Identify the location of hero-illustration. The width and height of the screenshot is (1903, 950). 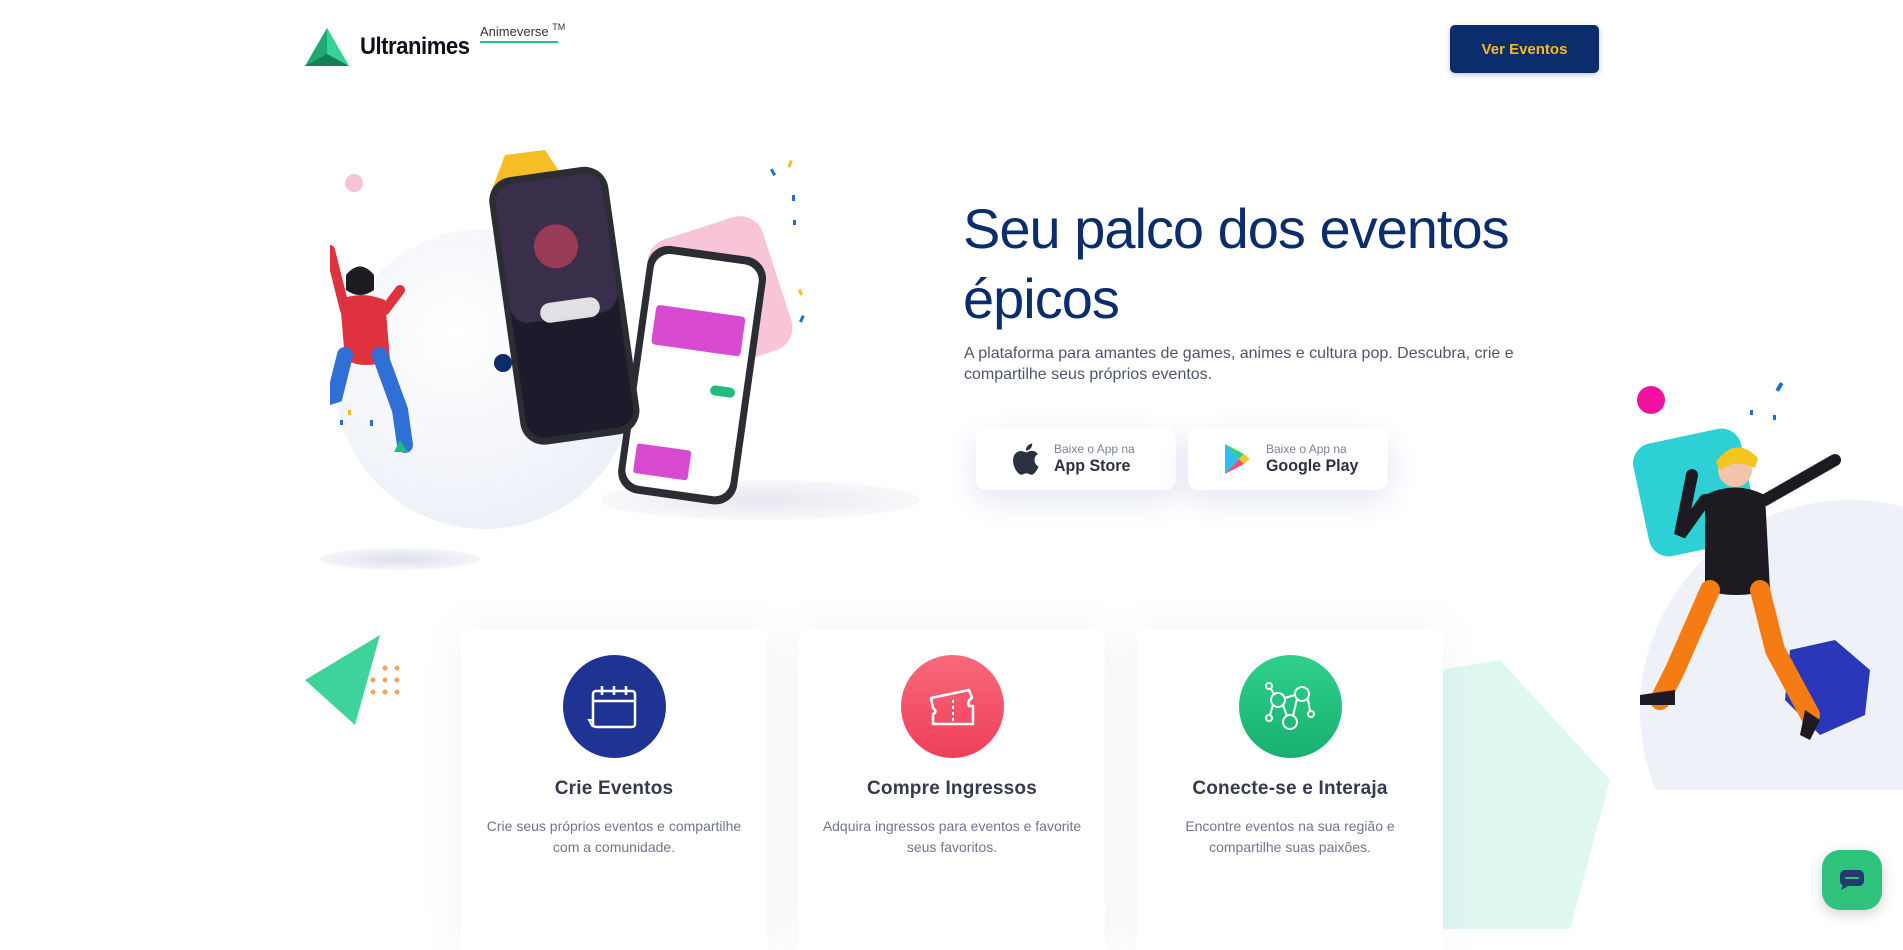
(567, 327).